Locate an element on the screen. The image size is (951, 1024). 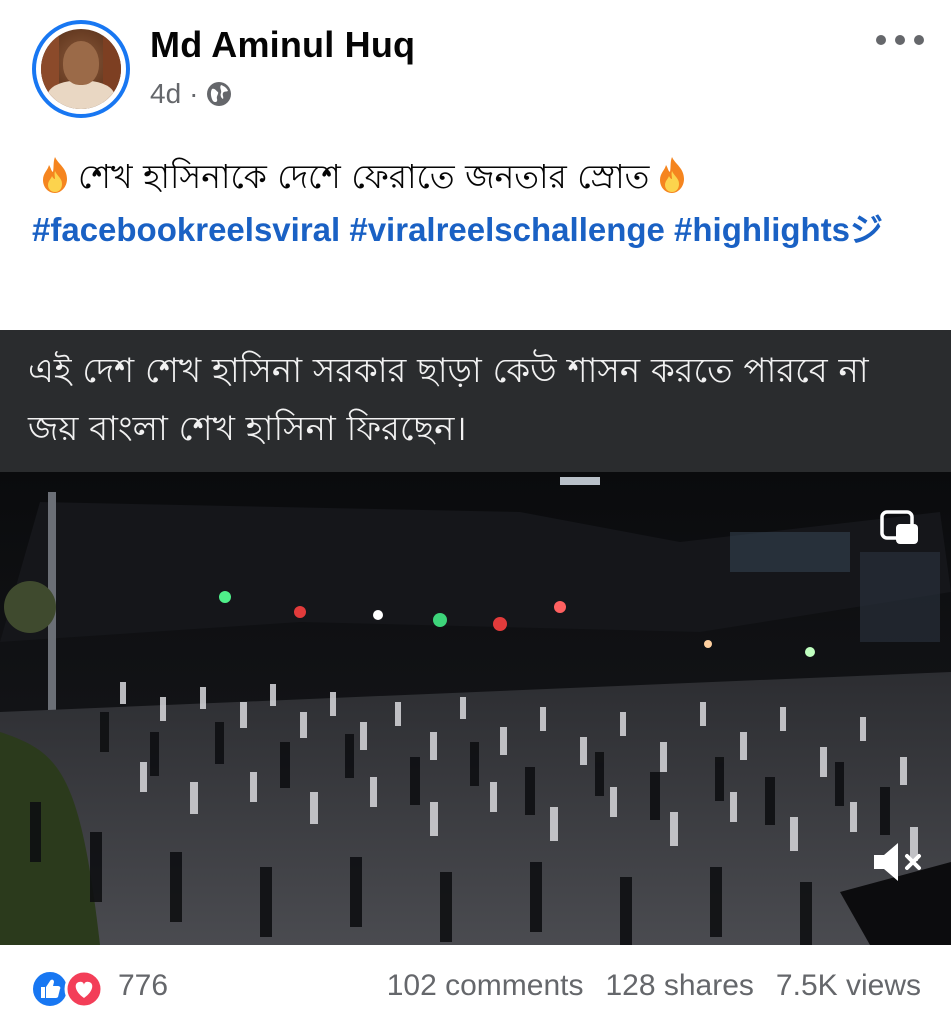
globe-icon is located at coordinates (219, 94).